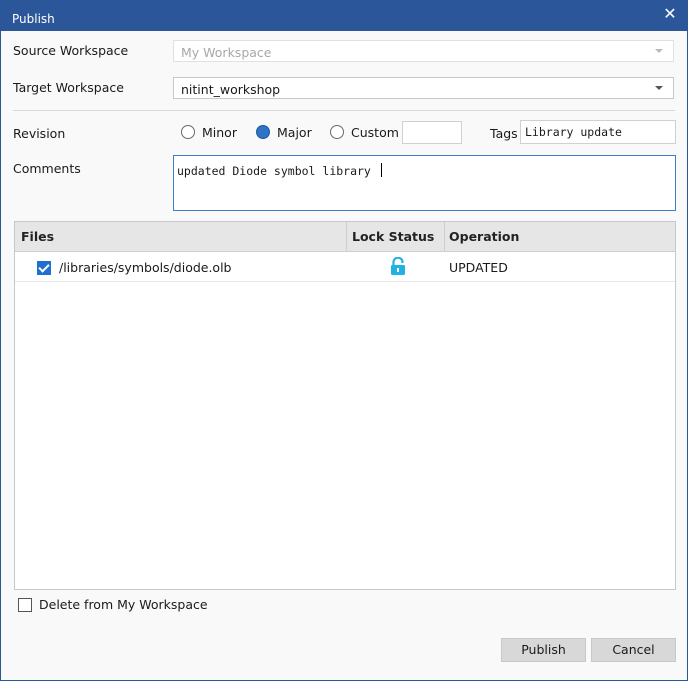  Describe the element at coordinates (231, 89) in the screenshot. I see `target-workspace-value: nitint_workshop` at that location.